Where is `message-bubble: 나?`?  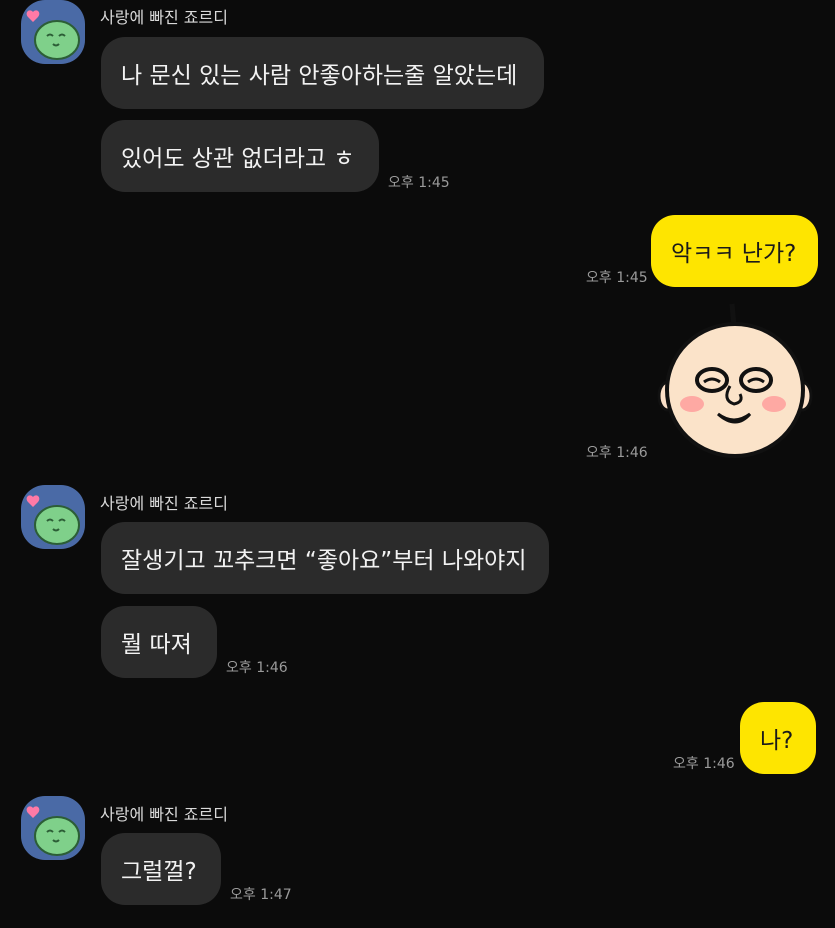
message-bubble: 나? is located at coordinates (778, 738).